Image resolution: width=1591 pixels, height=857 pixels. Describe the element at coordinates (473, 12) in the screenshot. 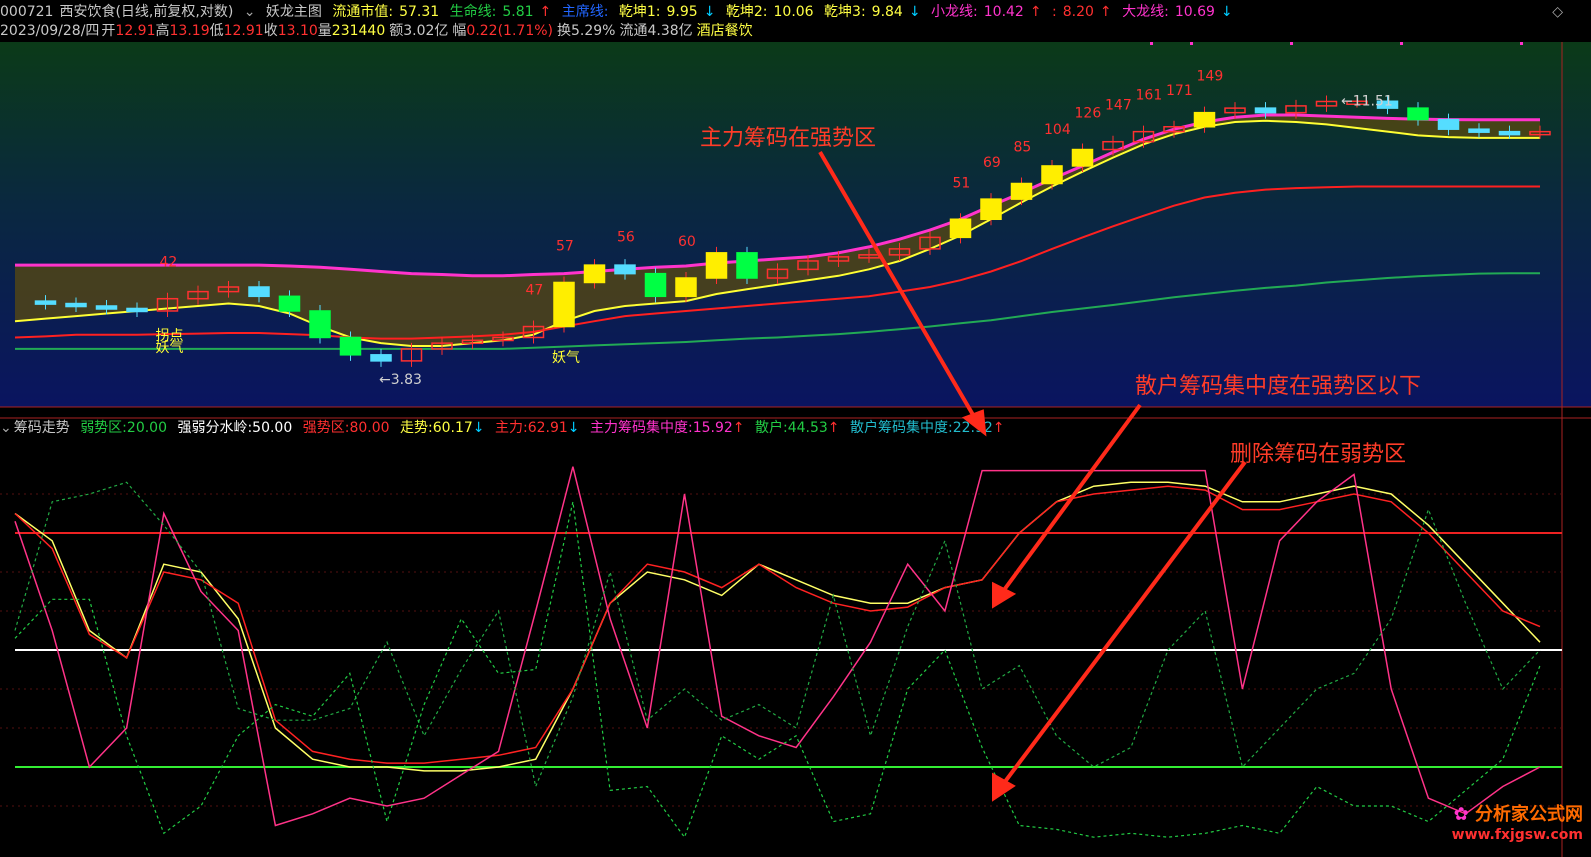

I see `life-label: 生命线:` at that location.